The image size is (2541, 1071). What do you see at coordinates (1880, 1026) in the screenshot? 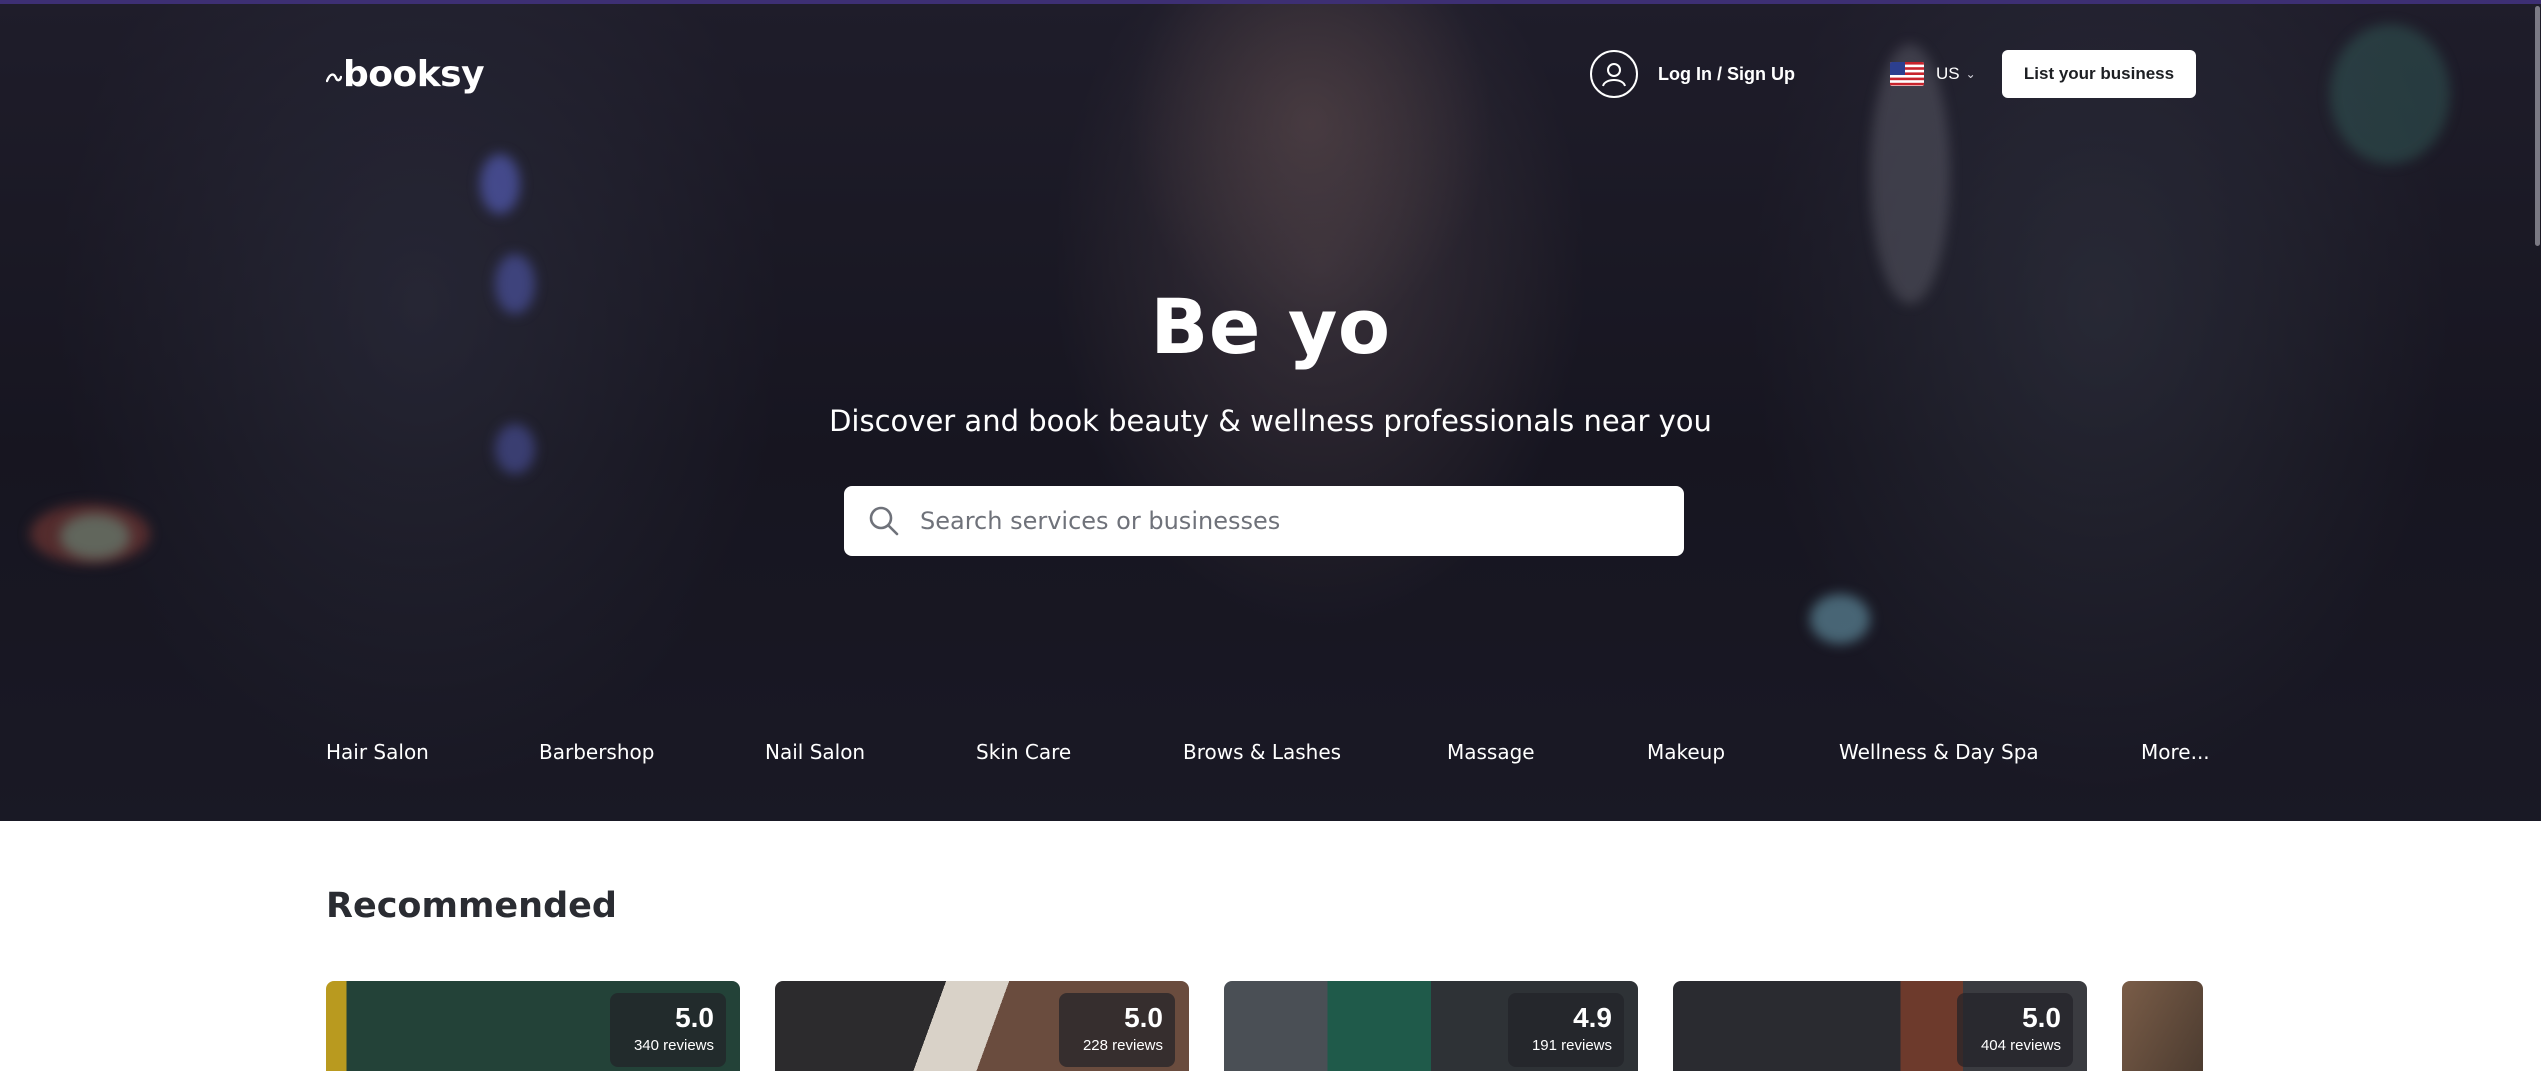
I see `recommended-card: 5.0 404 reviews` at bounding box center [1880, 1026].